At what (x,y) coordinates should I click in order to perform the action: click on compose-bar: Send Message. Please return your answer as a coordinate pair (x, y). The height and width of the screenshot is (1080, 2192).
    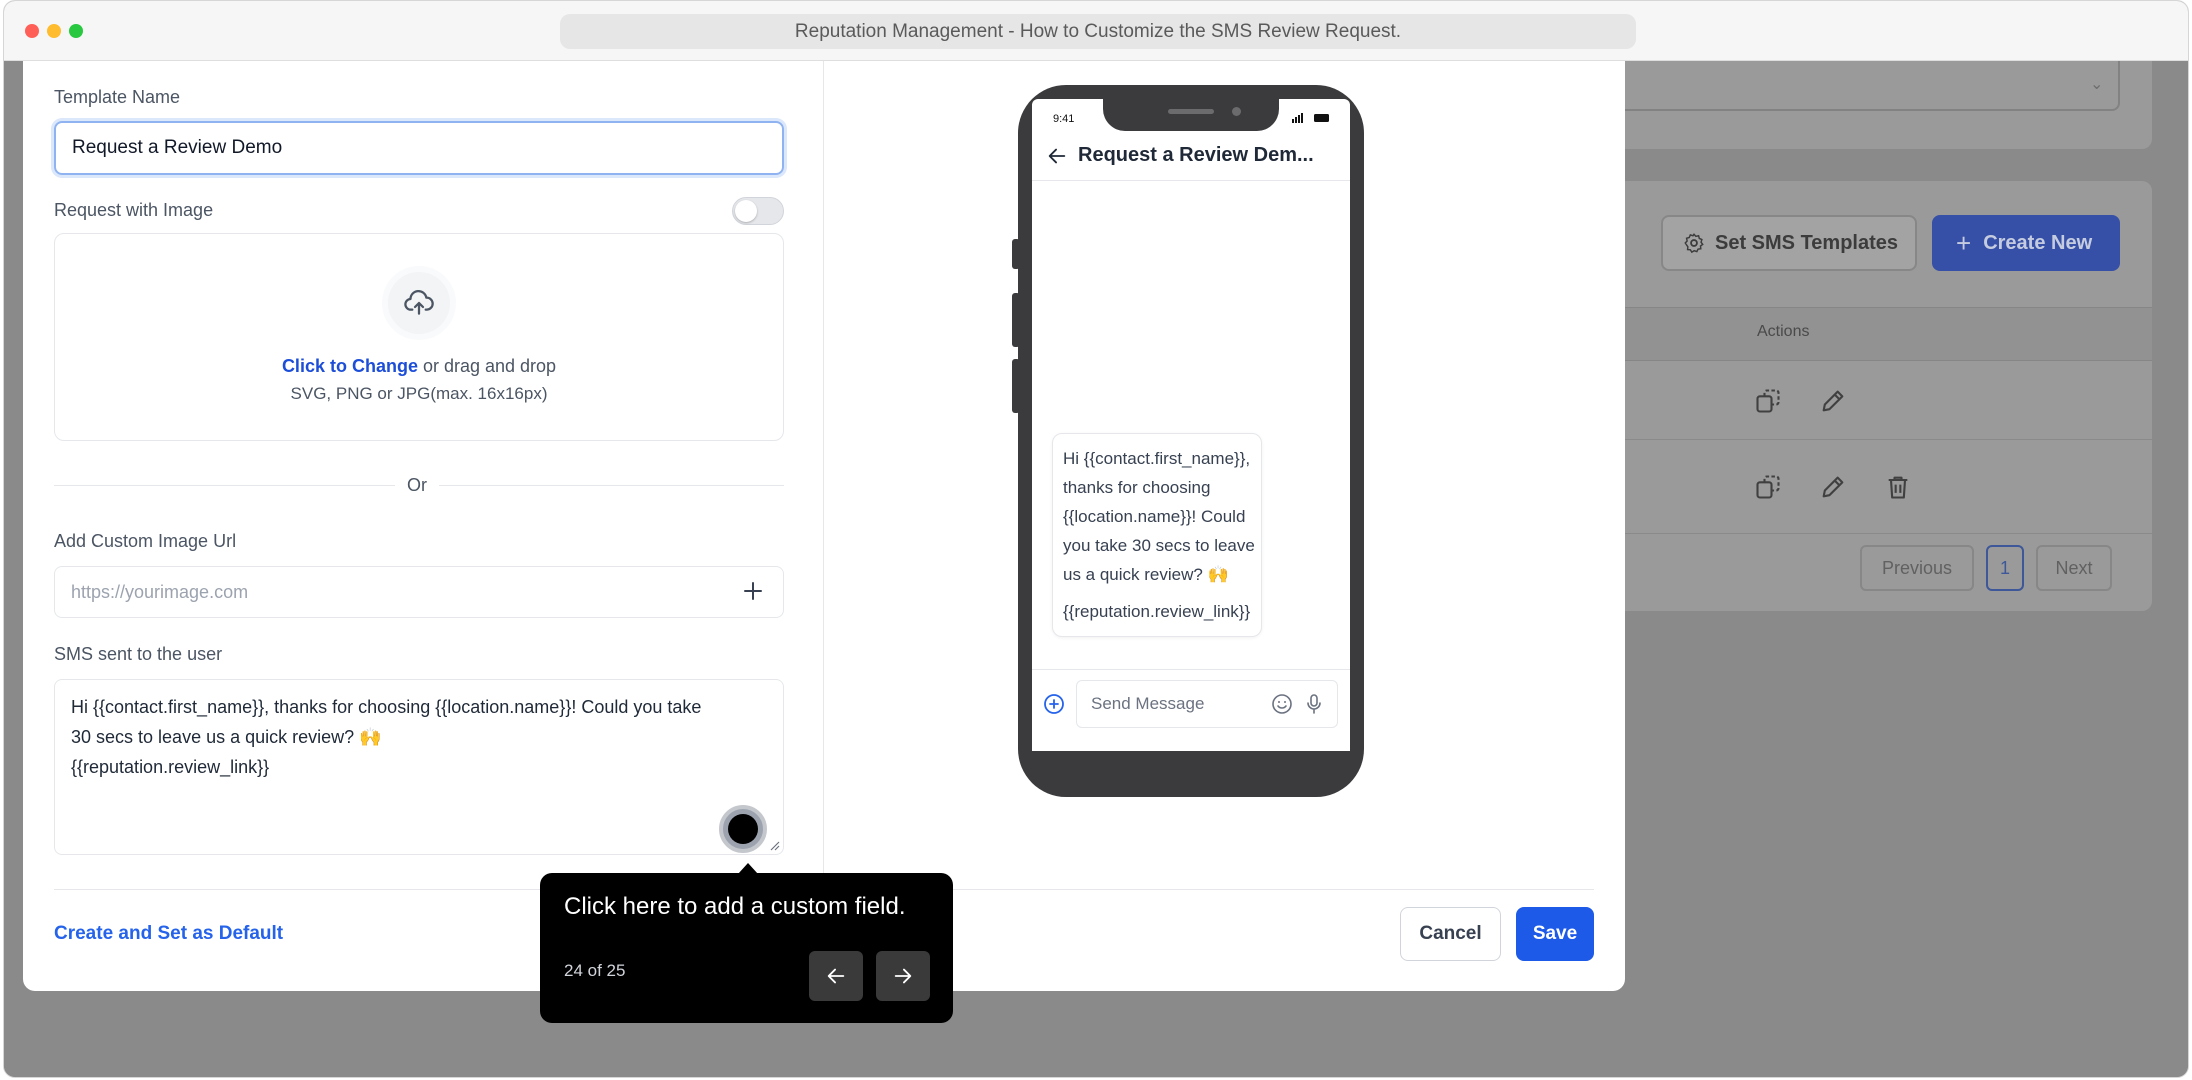
    Looking at the image, I should click on (1191, 710).